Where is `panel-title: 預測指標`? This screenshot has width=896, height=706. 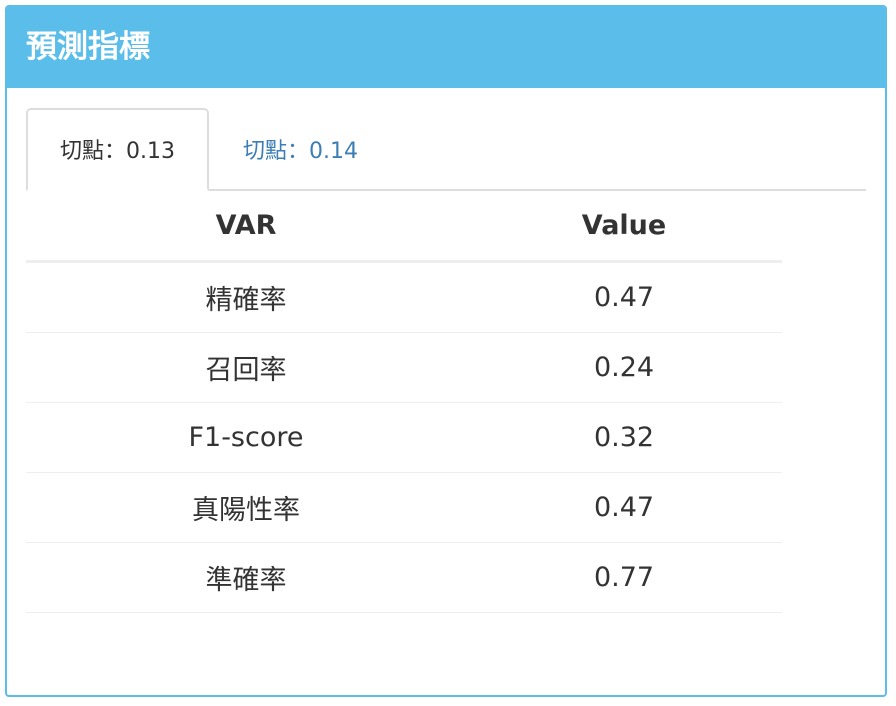
panel-title: 預測指標 is located at coordinates (446, 47).